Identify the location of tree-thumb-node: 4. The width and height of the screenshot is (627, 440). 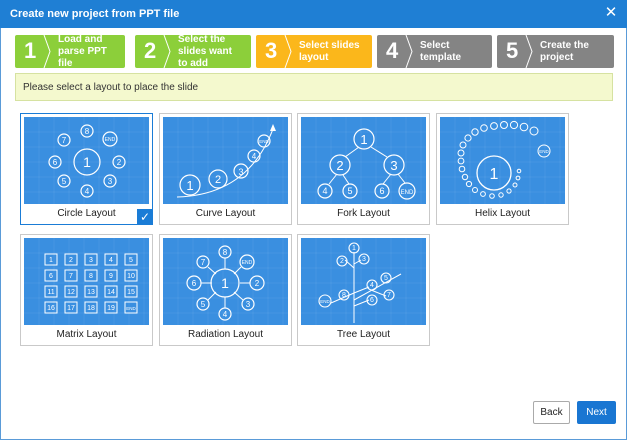
(372, 285).